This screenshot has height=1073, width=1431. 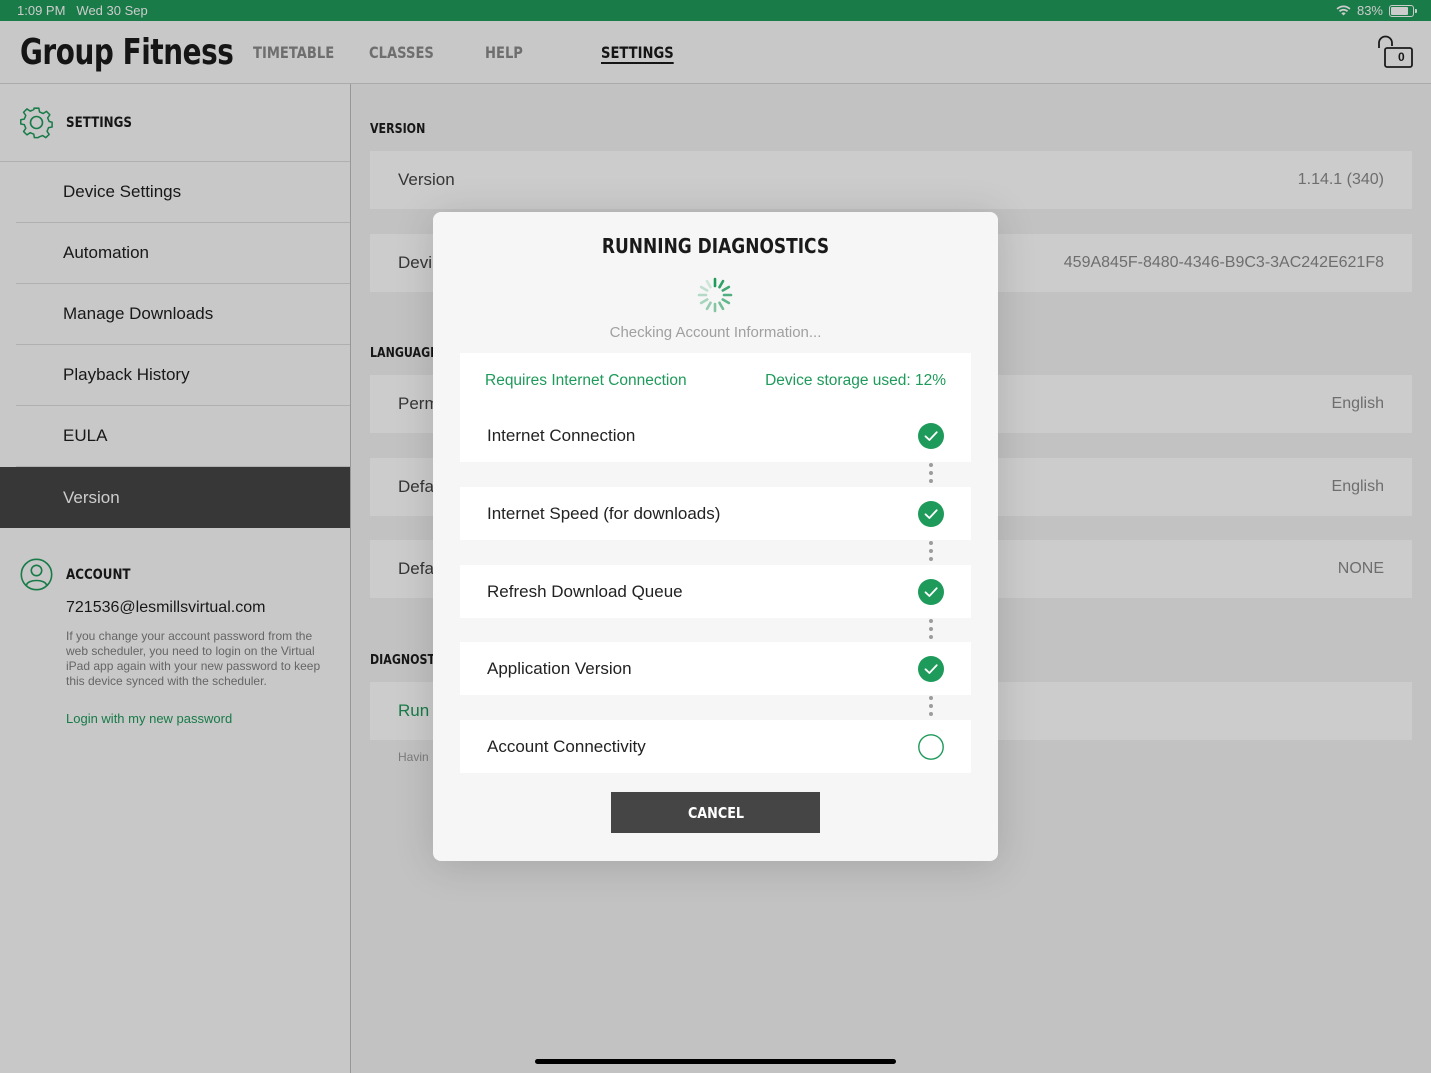 I want to click on check-pending-icon, so click(x=931, y=746).